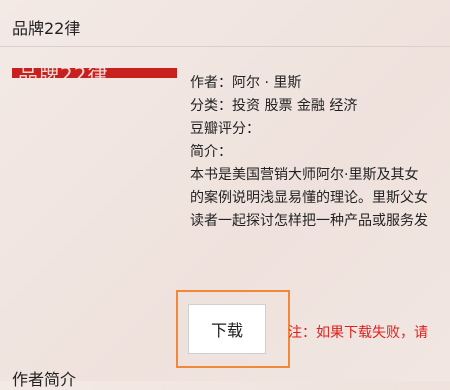 This screenshot has height=390, width=450. I want to click on book-category: 分类：投资 股票 金融 经济, so click(274, 106).